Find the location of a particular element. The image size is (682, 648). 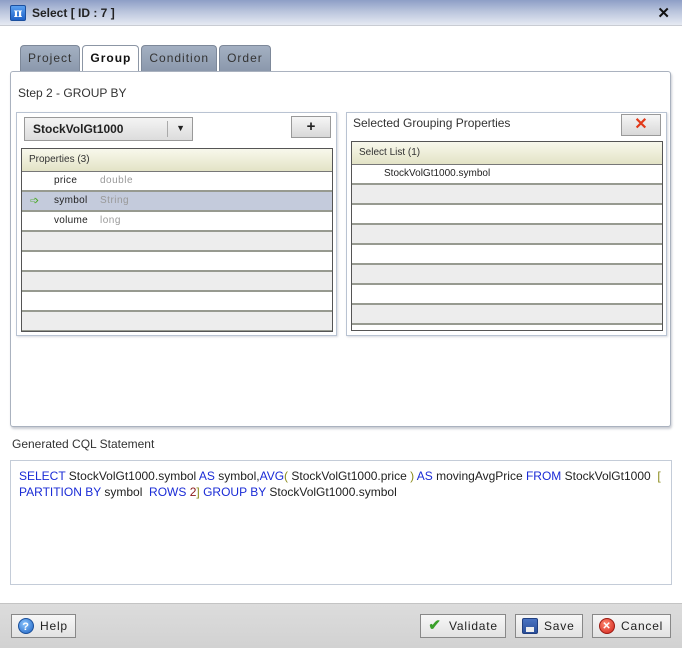

cql-keyword: AVG is located at coordinates (272, 476).